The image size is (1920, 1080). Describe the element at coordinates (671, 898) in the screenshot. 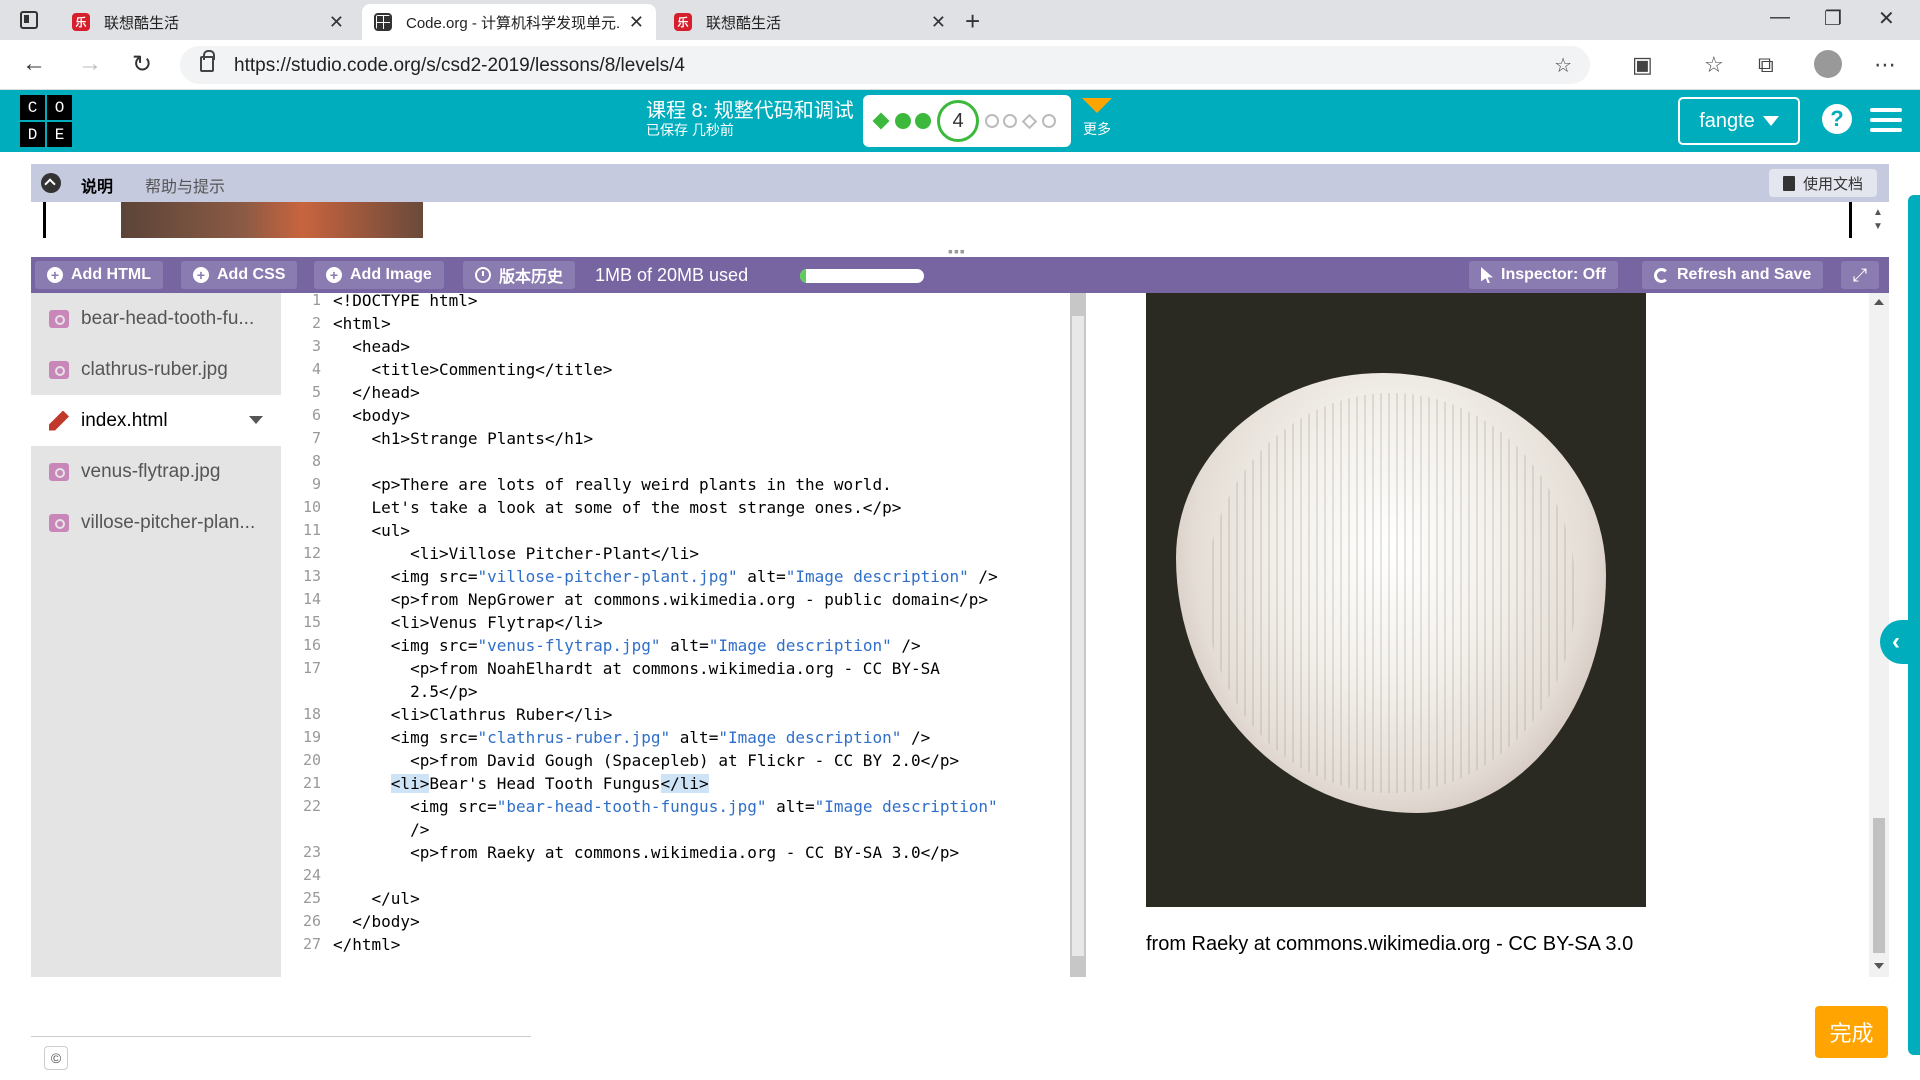

I see `code-line: 25 </ul>` at that location.